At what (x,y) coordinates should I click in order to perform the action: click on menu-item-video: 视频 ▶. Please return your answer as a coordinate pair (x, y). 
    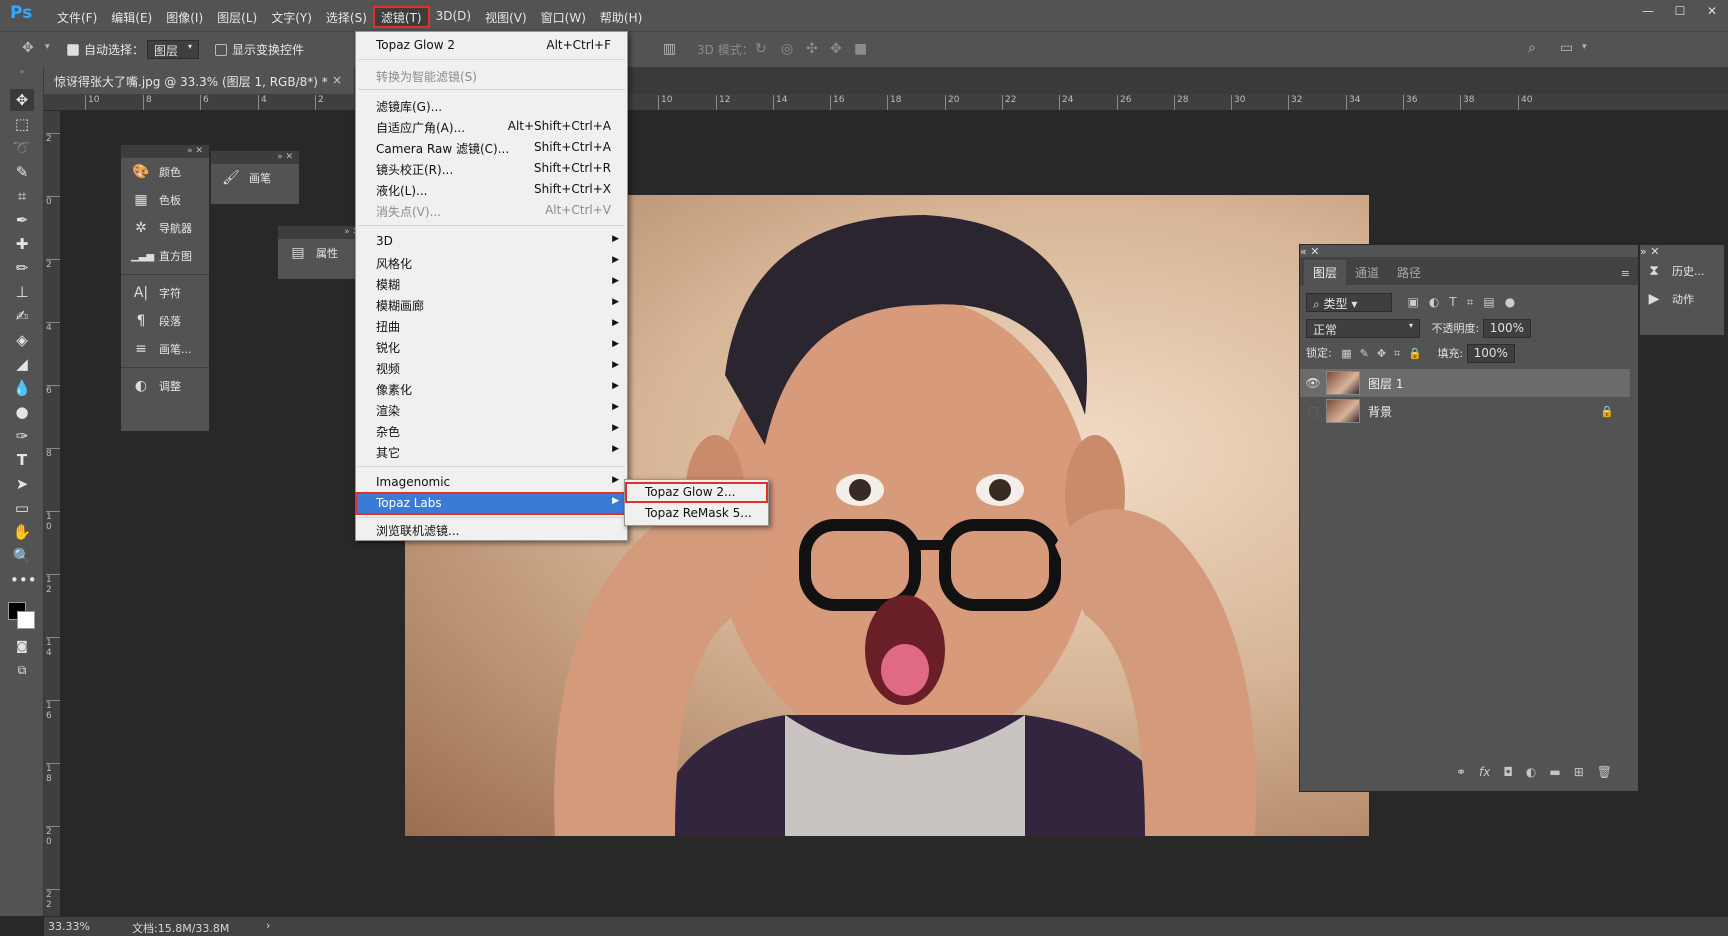
    Looking at the image, I should click on (491, 367).